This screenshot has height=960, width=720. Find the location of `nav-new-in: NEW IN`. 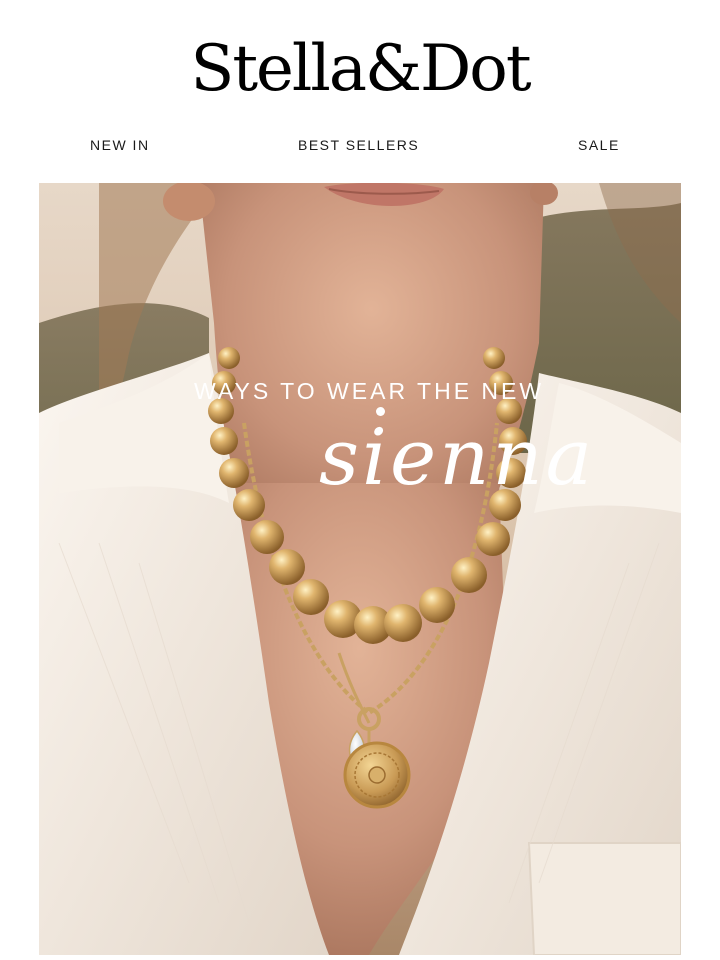

nav-new-in: NEW IN is located at coordinates (120, 145).